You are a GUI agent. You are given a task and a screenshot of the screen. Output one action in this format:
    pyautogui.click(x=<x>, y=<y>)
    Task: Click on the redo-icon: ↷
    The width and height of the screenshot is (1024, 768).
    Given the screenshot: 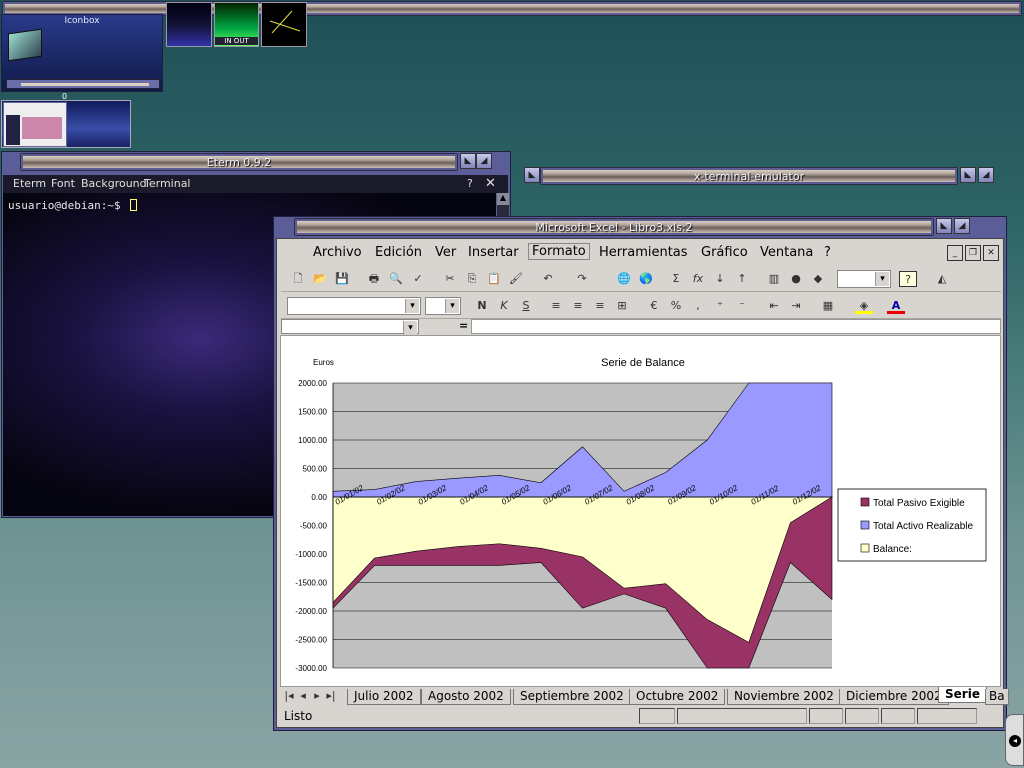 What is the action you would take?
    pyautogui.click(x=582, y=279)
    